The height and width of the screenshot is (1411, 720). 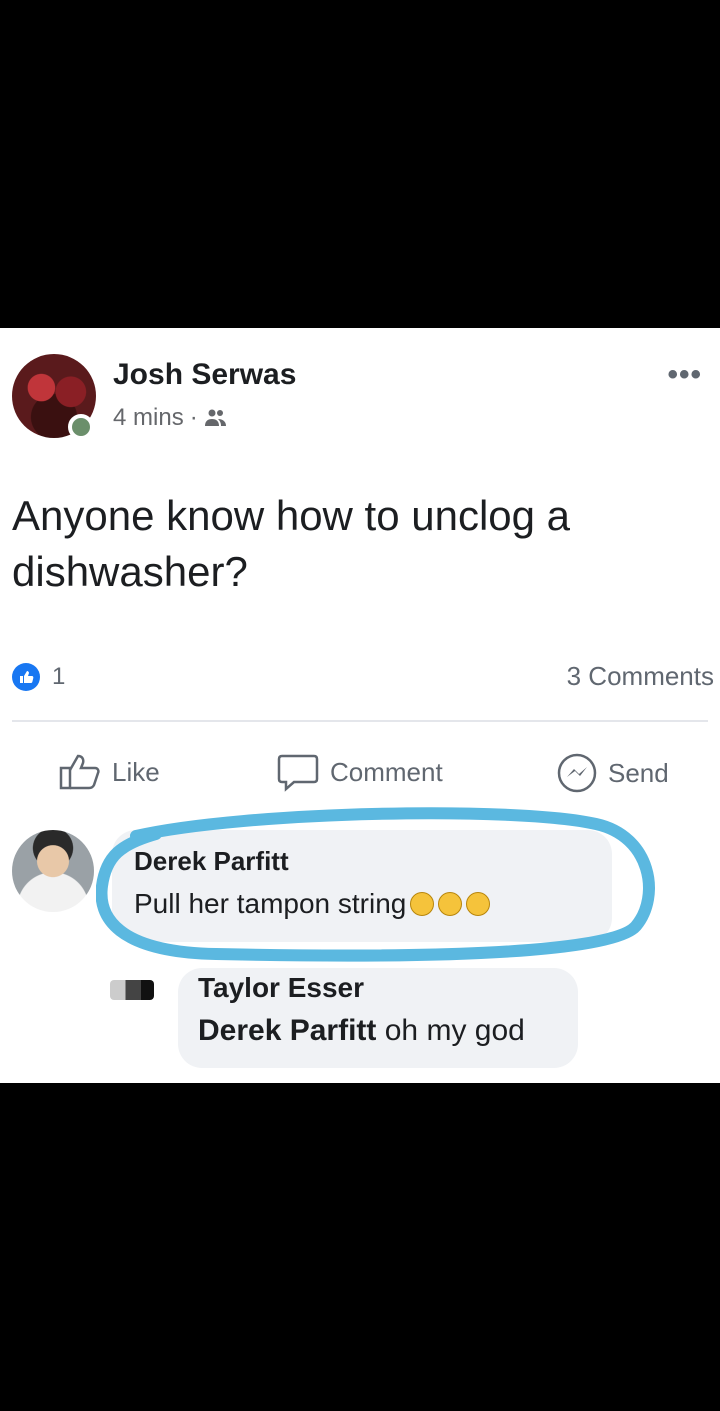 What do you see at coordinates (360, 721) in the screenshot?
I see `divider` at bounding box center [360, 721].